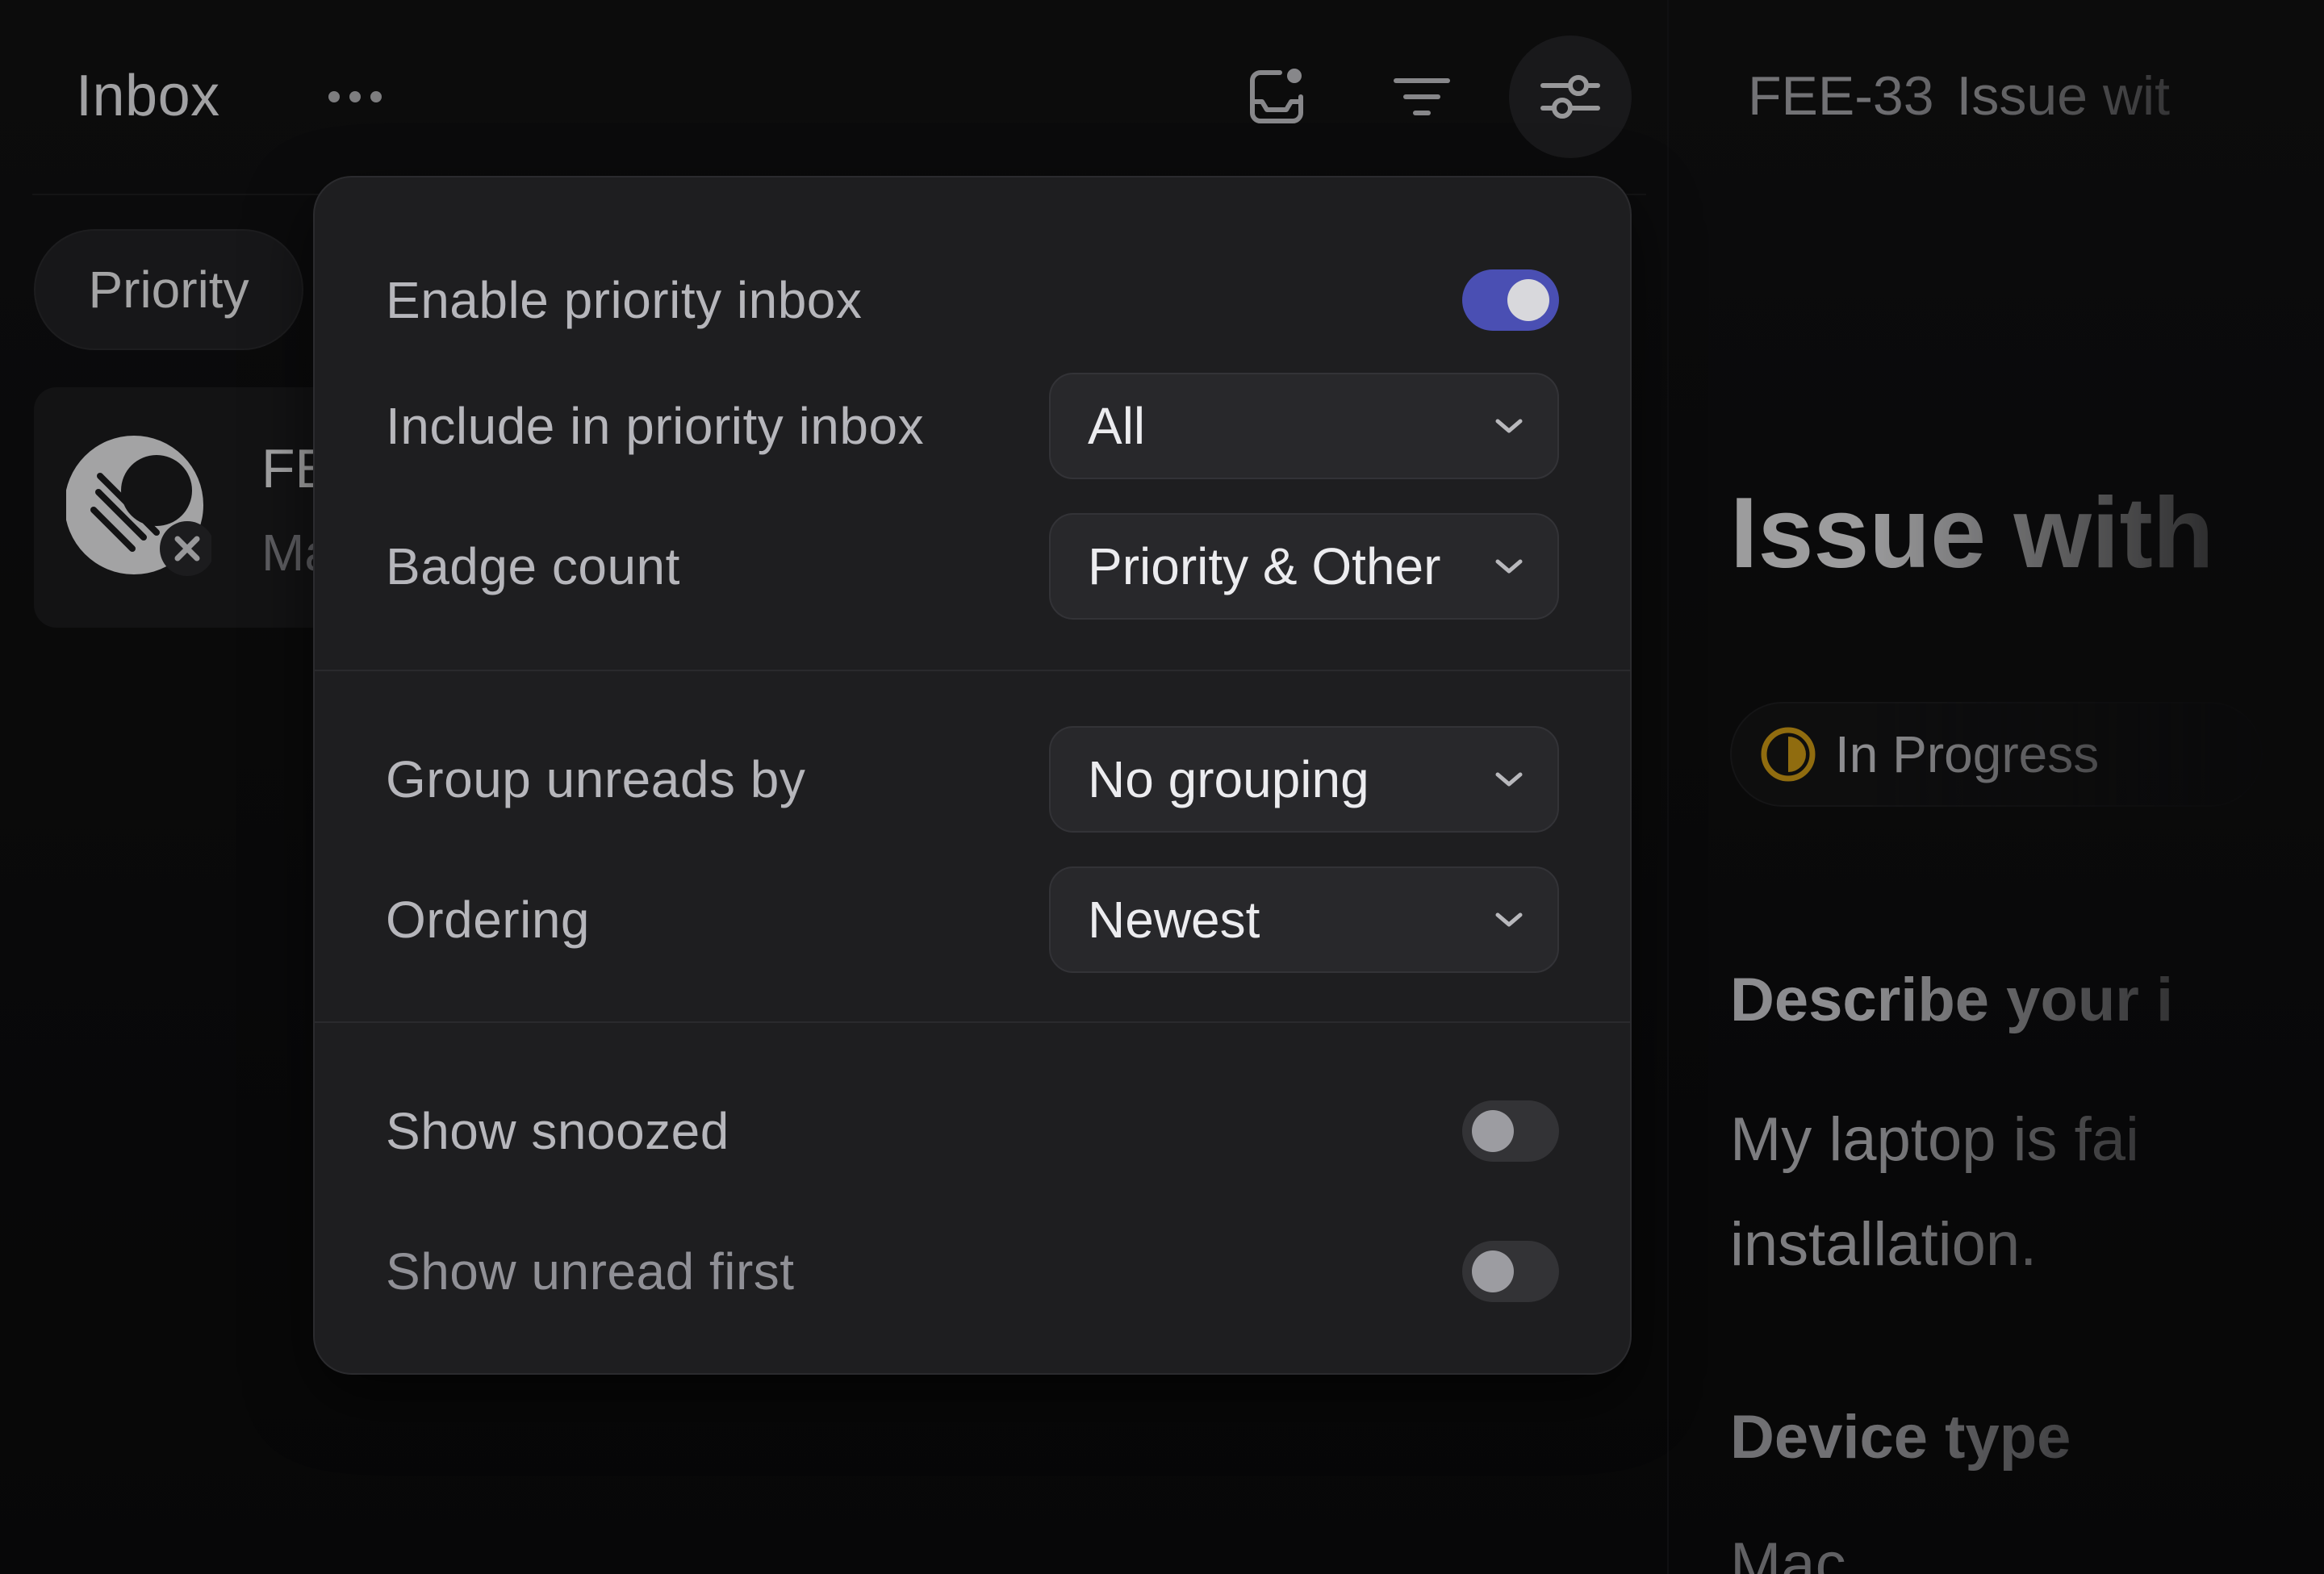  What do you see at coordinates (533, 566) in the screenshot?
I see `badge-count-label: Badge count` at bounding box center [533, 566].